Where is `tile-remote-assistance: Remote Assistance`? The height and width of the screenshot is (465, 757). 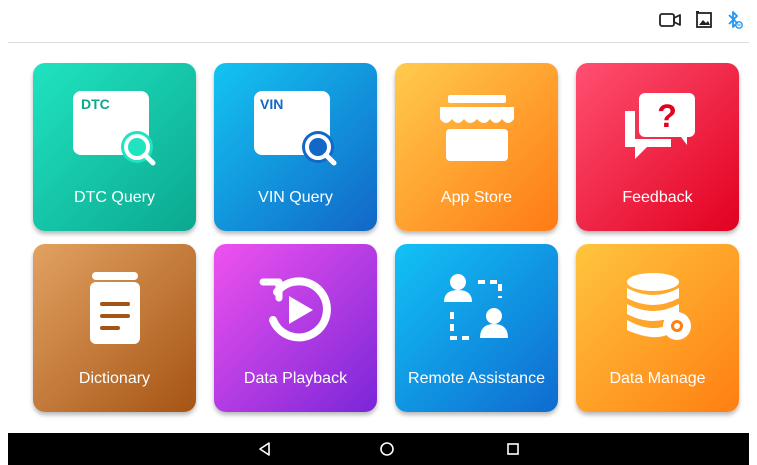
tile-remote-assistance: Remote Assistance is located at coordinates (476, 328).